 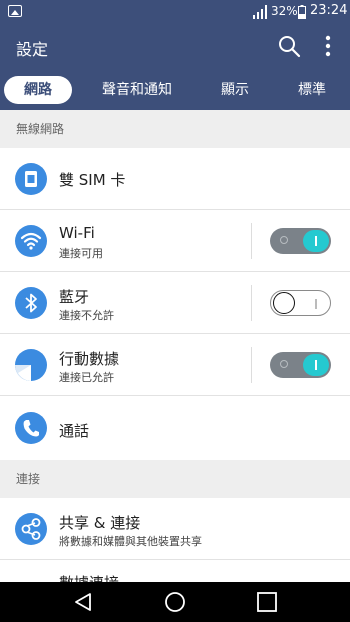 What do you see at coordinates (175, 179) in the screenshot?
I see `list-item-dual-sim: 雙 SIM 卡` at bounding box center [175, 179].